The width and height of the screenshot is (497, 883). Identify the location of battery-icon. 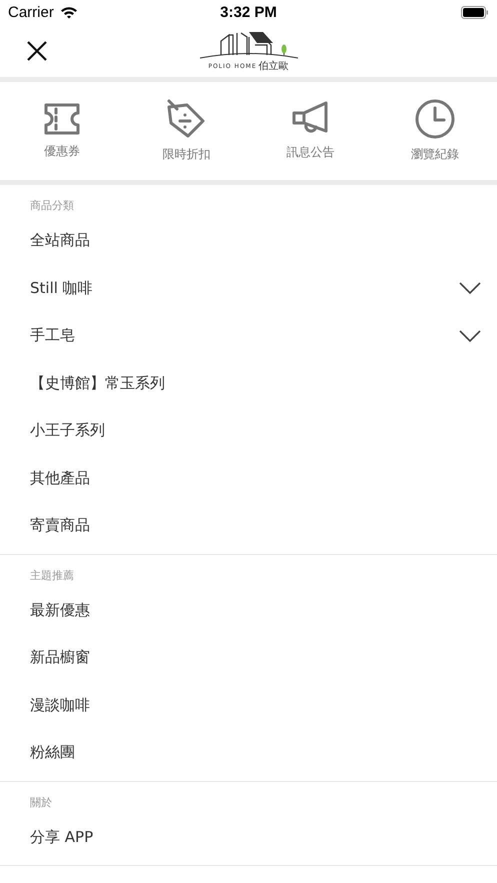
(475, 12).